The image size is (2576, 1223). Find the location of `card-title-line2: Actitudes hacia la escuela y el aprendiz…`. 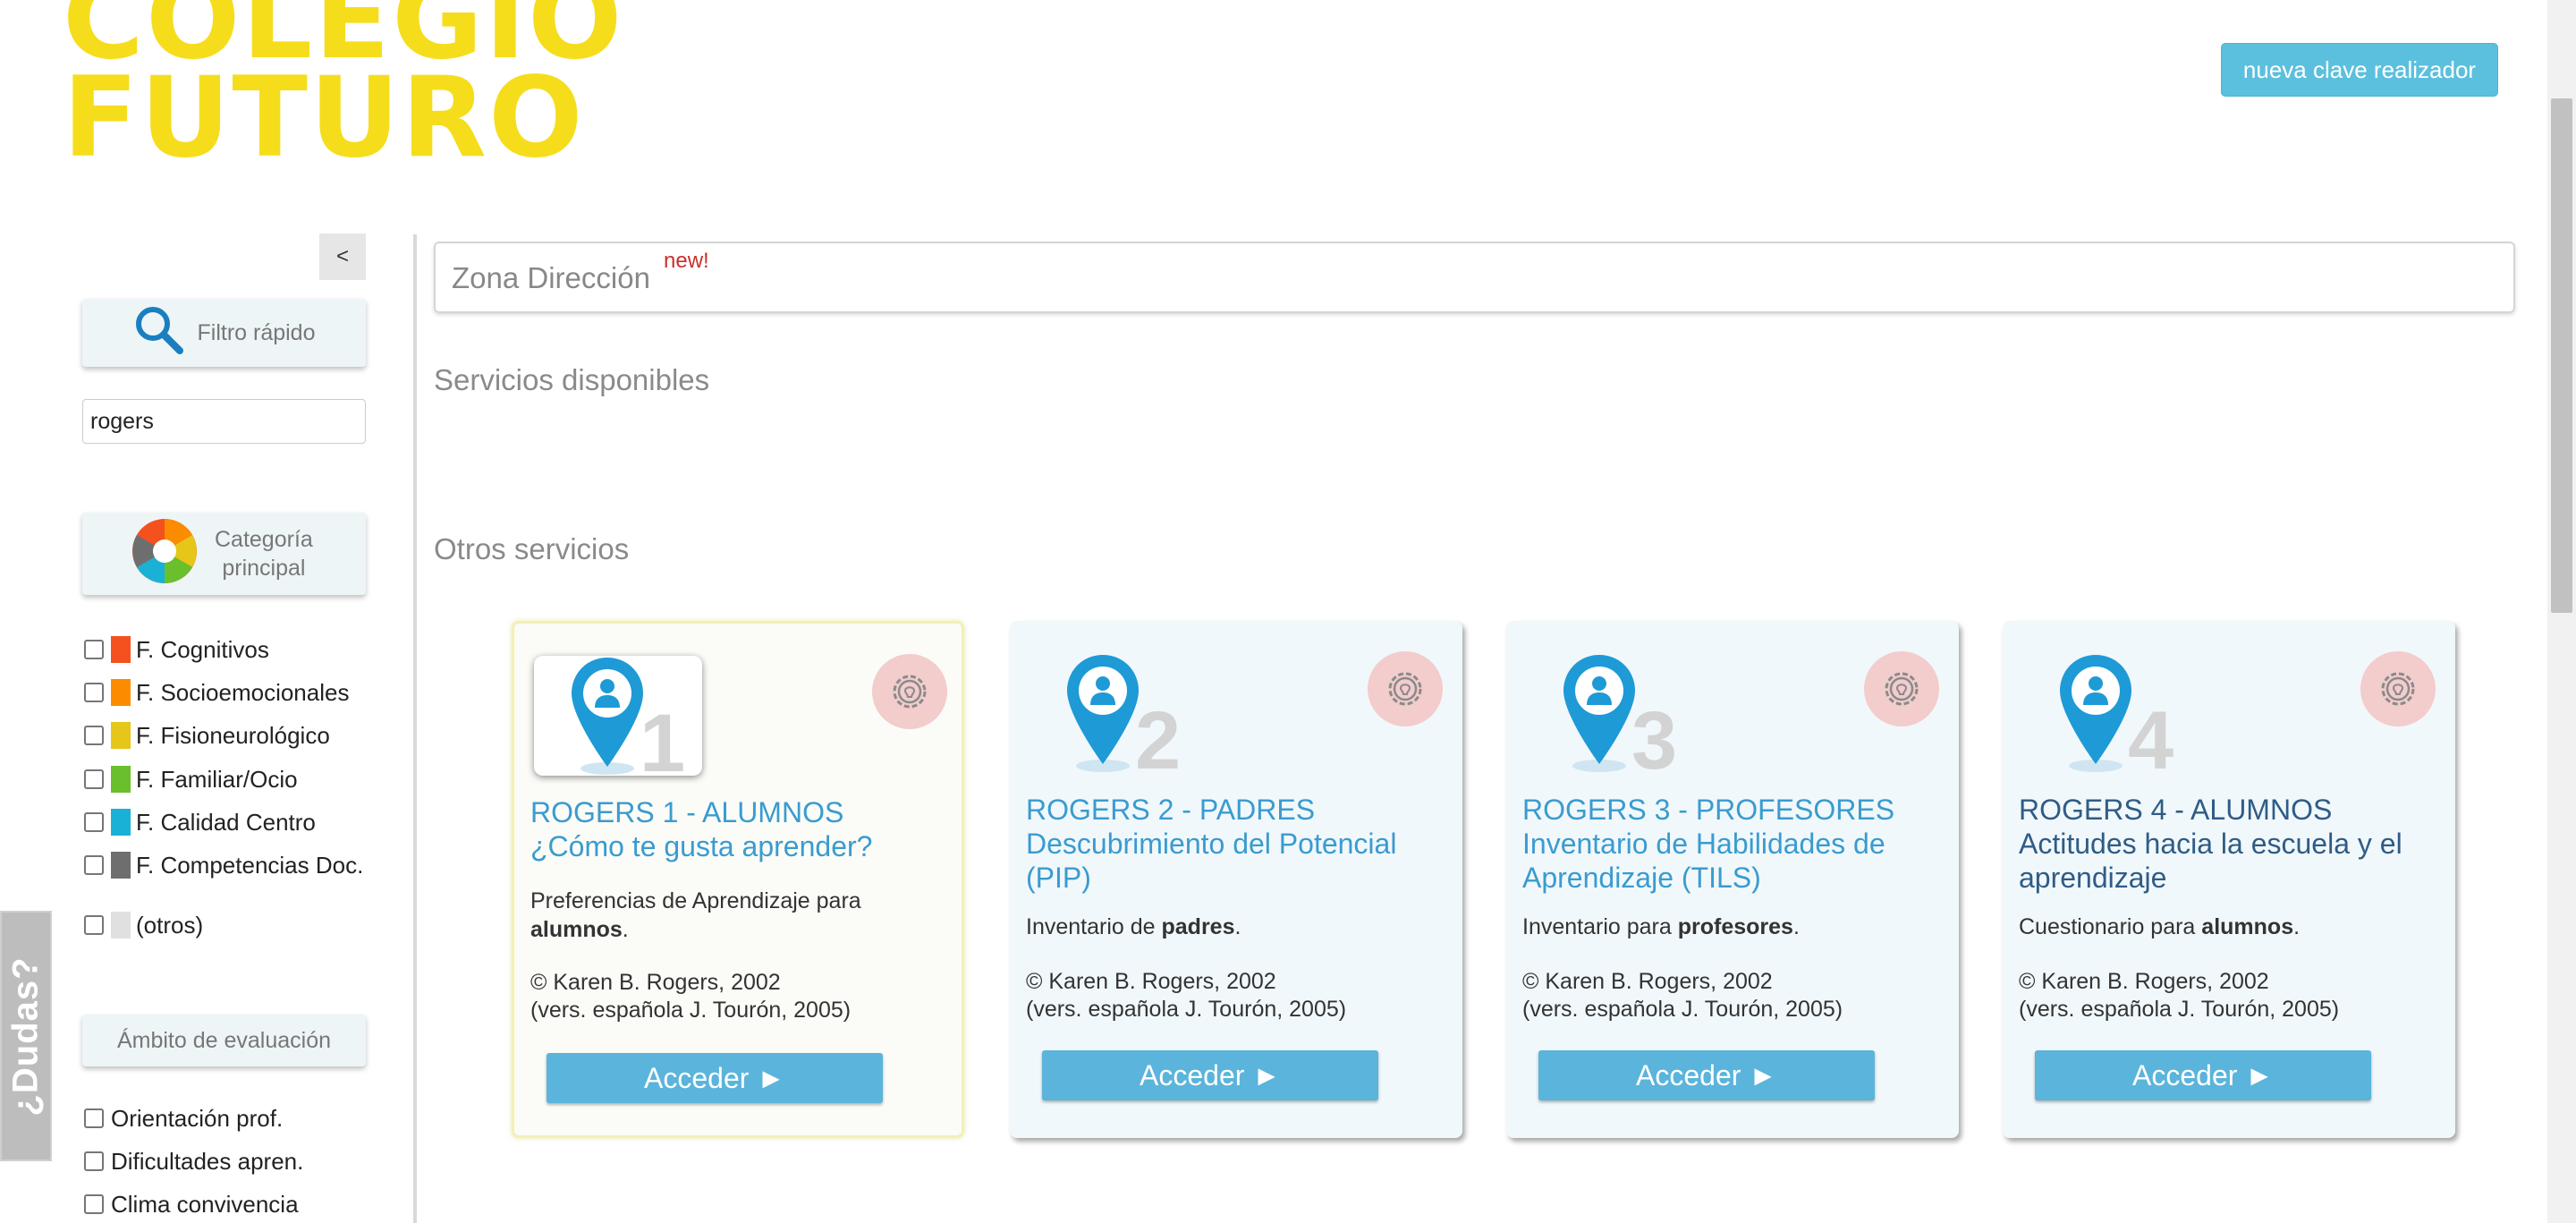

card-title-line2: Actitudes hacia la escuela y el aprendiz… is located at coordinates (2210, 861).